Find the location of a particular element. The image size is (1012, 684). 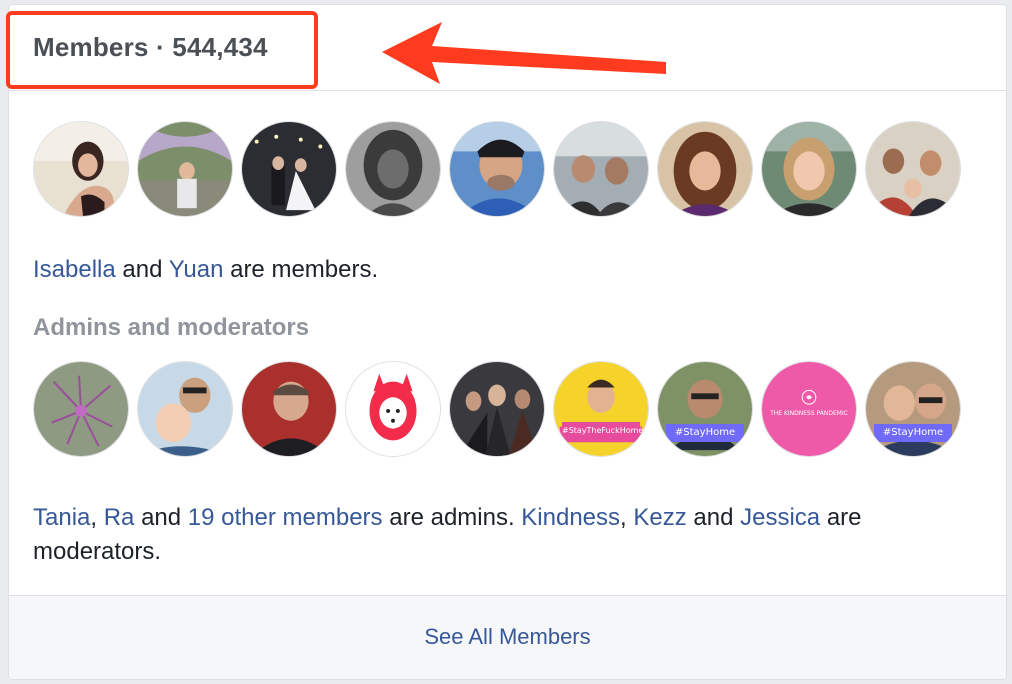

member-avatars-row is located at coordinates (497, 169).